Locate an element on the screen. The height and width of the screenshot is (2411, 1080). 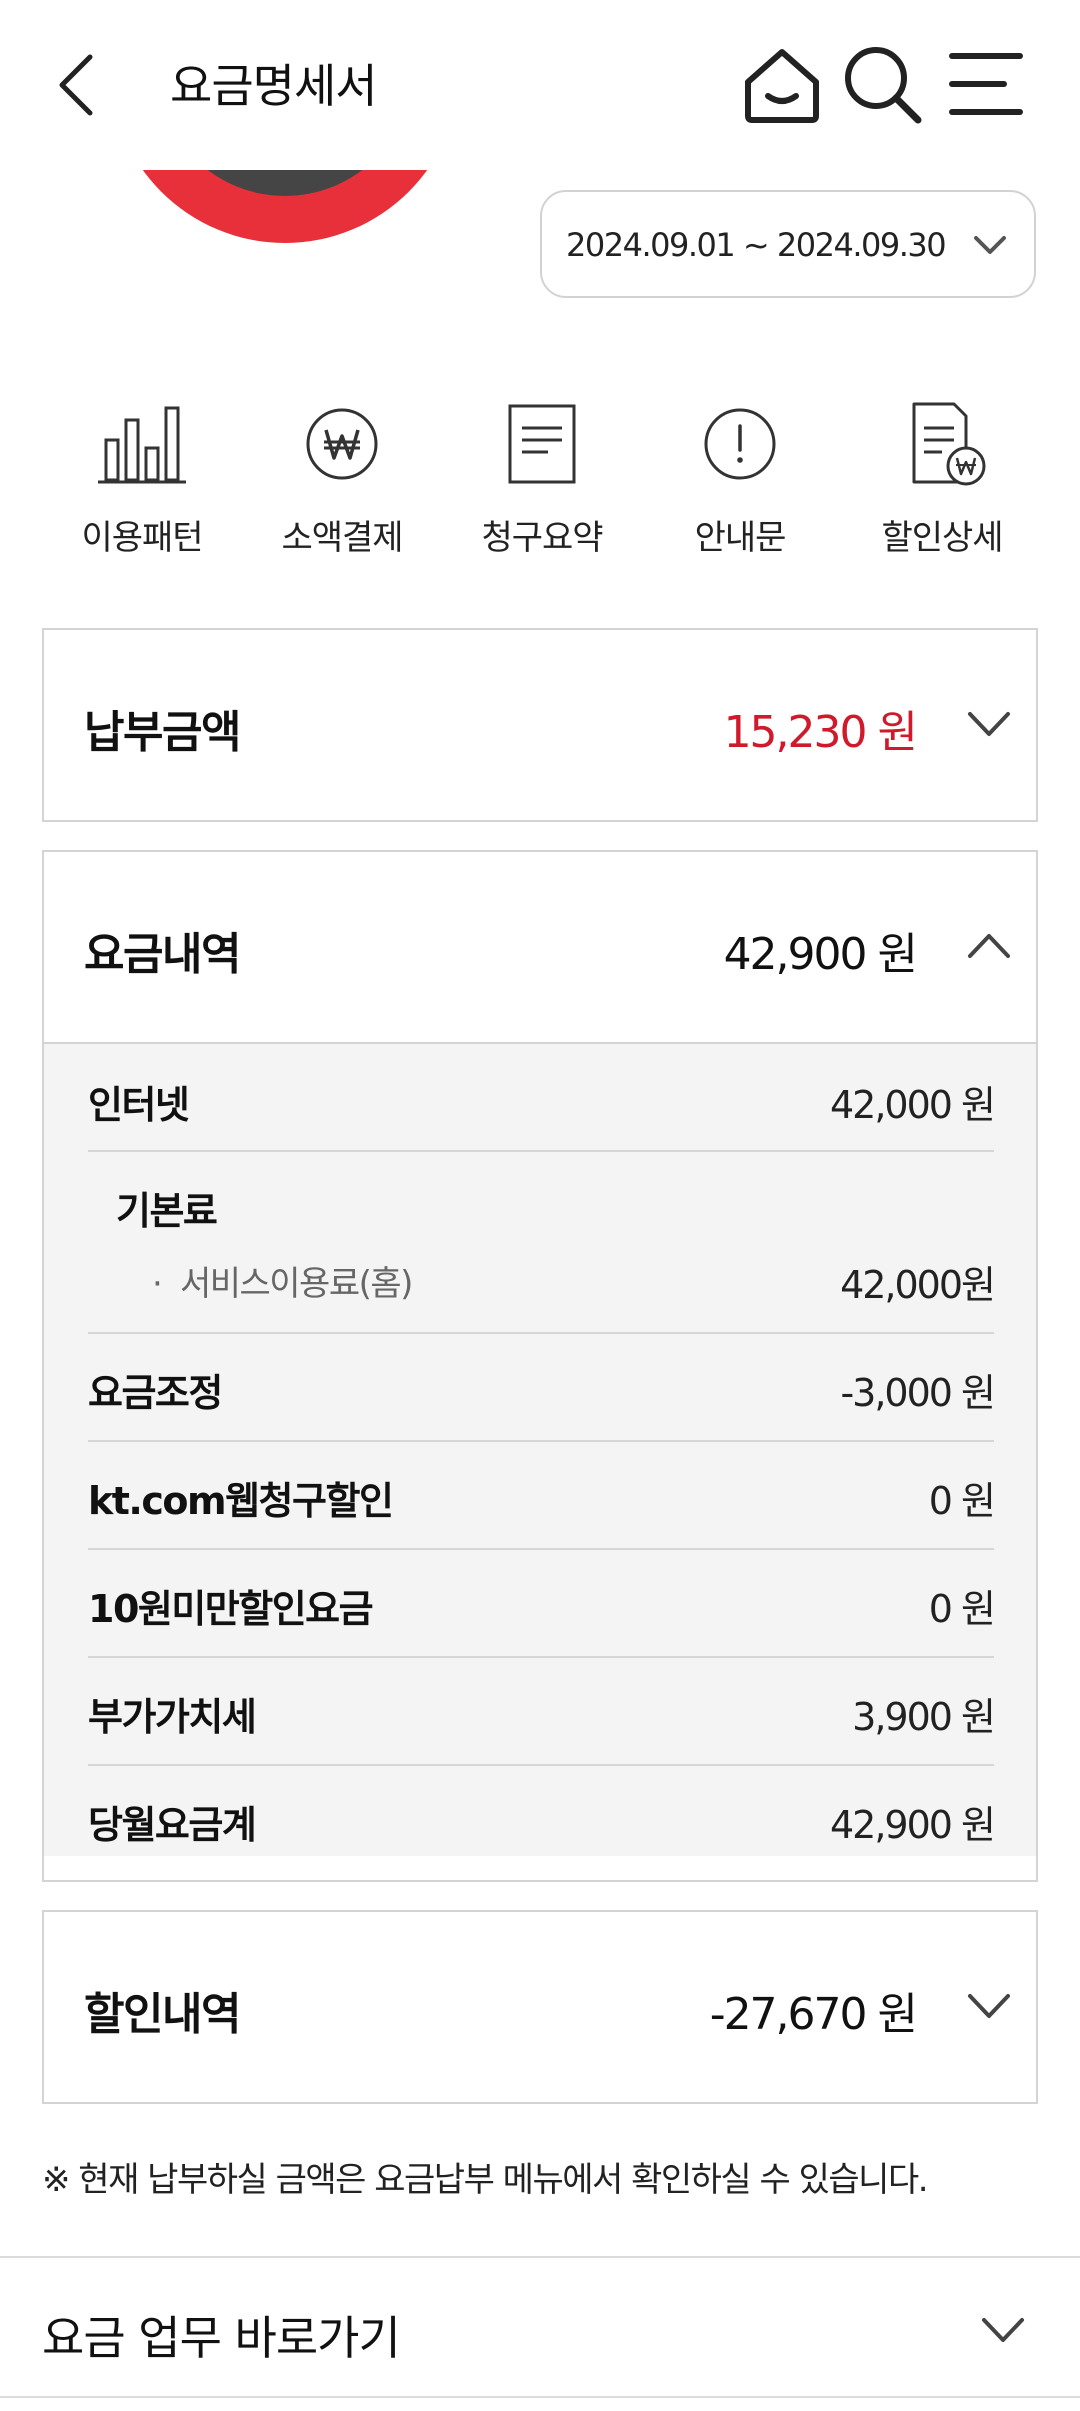
quick-menu-label: 안내문 is located at coordinates (740, 538).